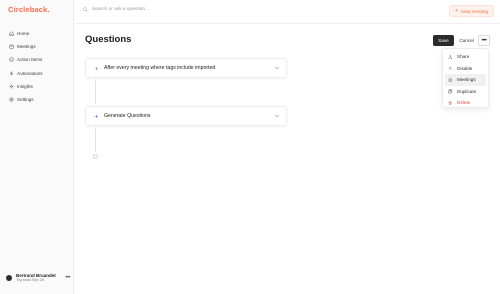  I want to click on sidebar-item-automations: Automations, so click(38, 73).